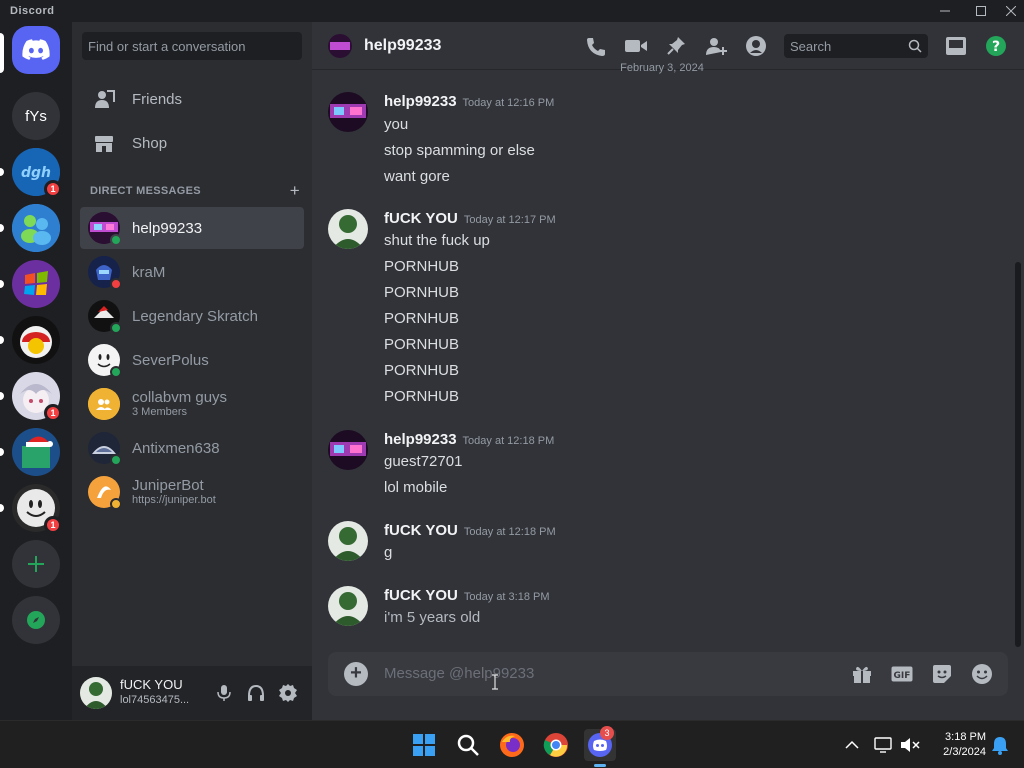 The height and width of the screenshot is (768, 1024). What do you see at coordinates (192, 46) in the screenshot?
I see `conversation-search-input: Find or start a conversation` at bounding box center [192, 46].